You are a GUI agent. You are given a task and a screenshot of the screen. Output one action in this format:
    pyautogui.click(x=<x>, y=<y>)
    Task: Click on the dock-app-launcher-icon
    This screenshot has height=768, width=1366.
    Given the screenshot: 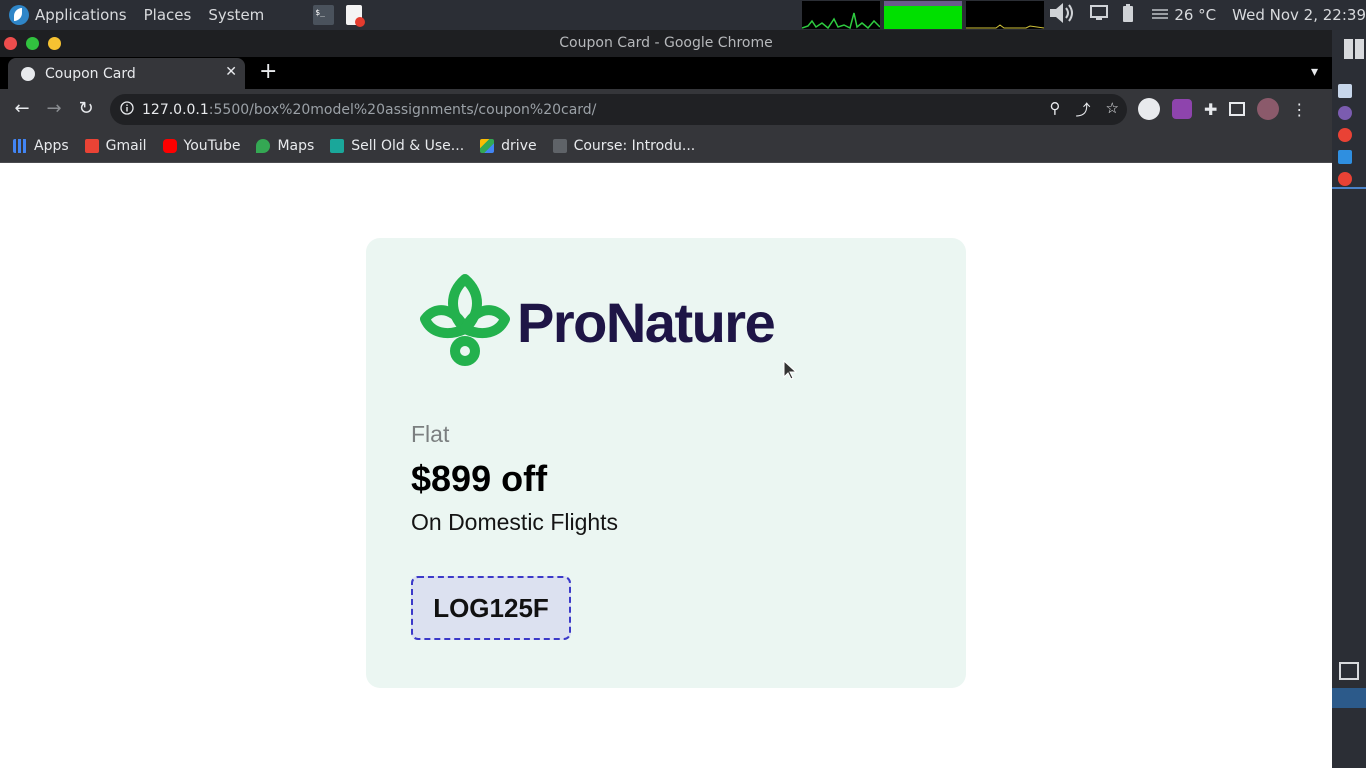 What is the action you would take?
    pyautogui.click(x=1349, y=671)
    